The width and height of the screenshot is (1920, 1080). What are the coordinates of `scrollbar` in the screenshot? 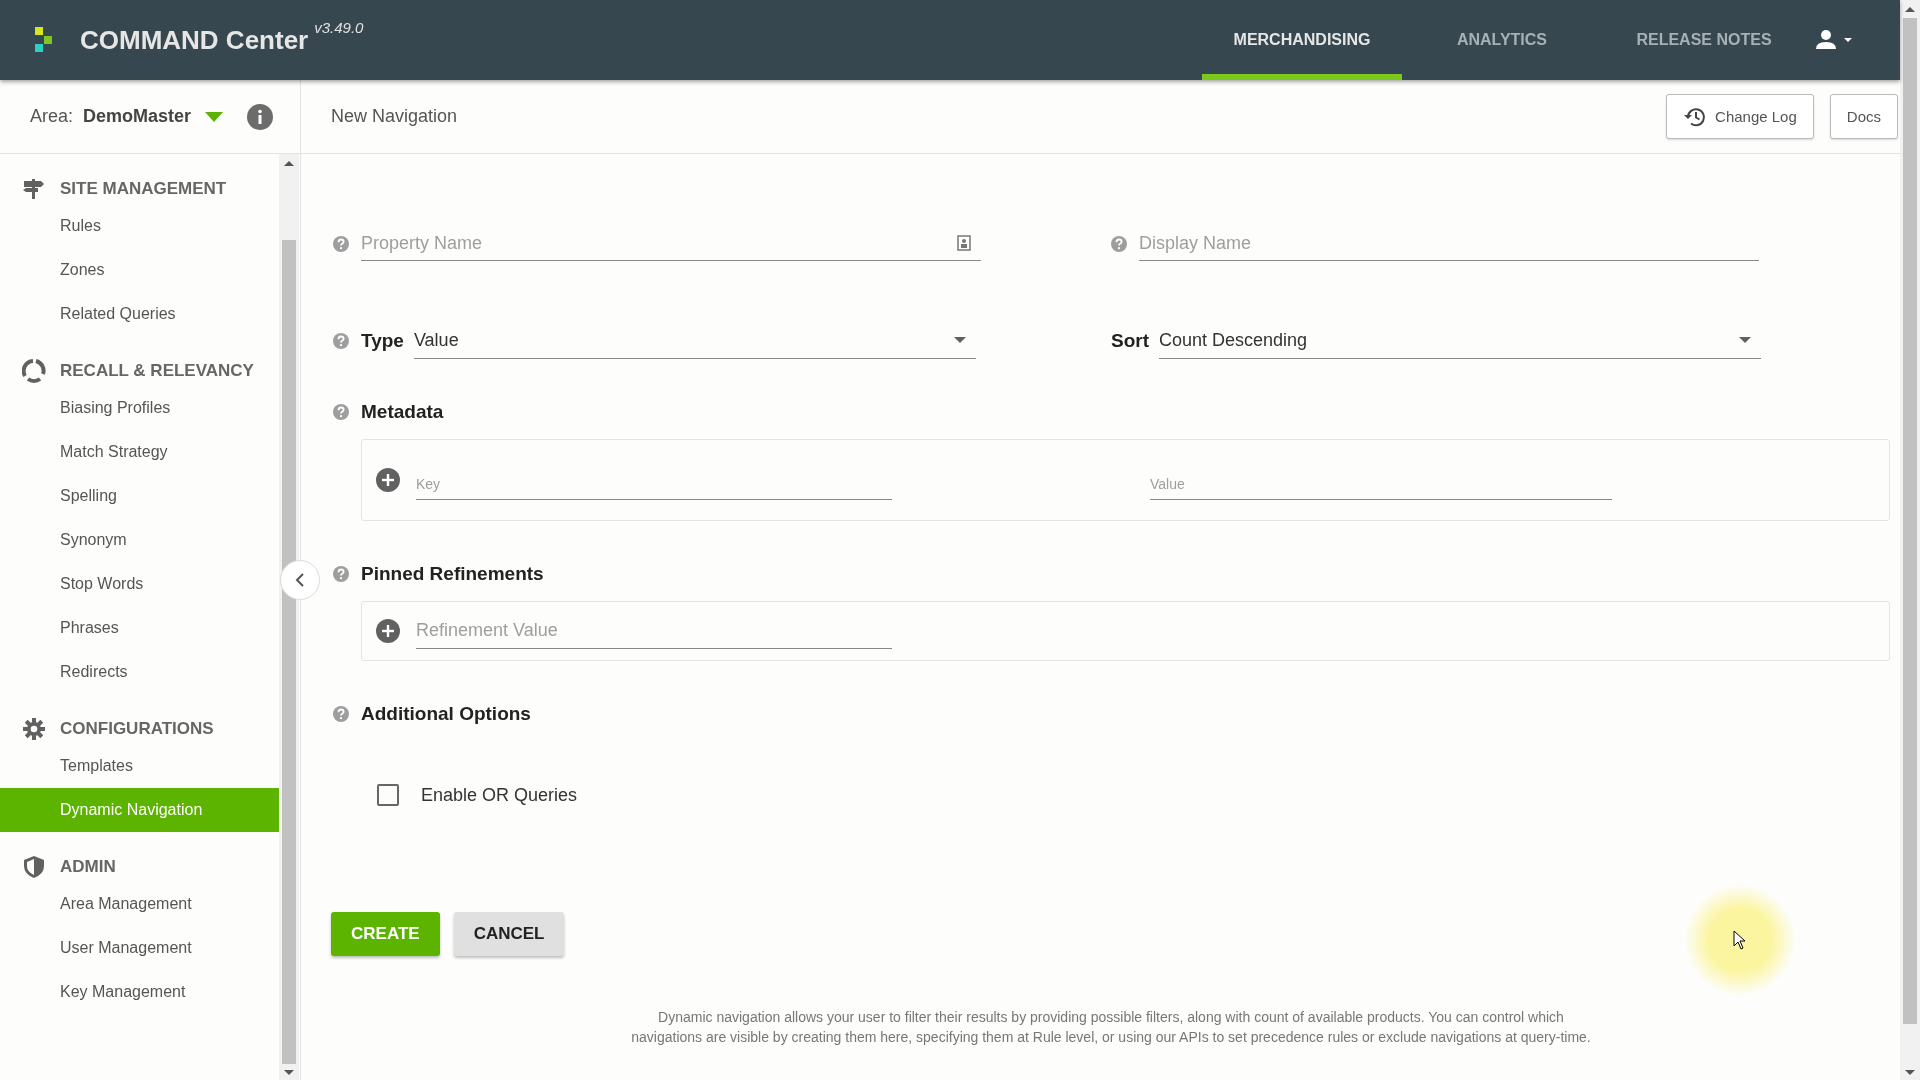 It's located at (289, 617).